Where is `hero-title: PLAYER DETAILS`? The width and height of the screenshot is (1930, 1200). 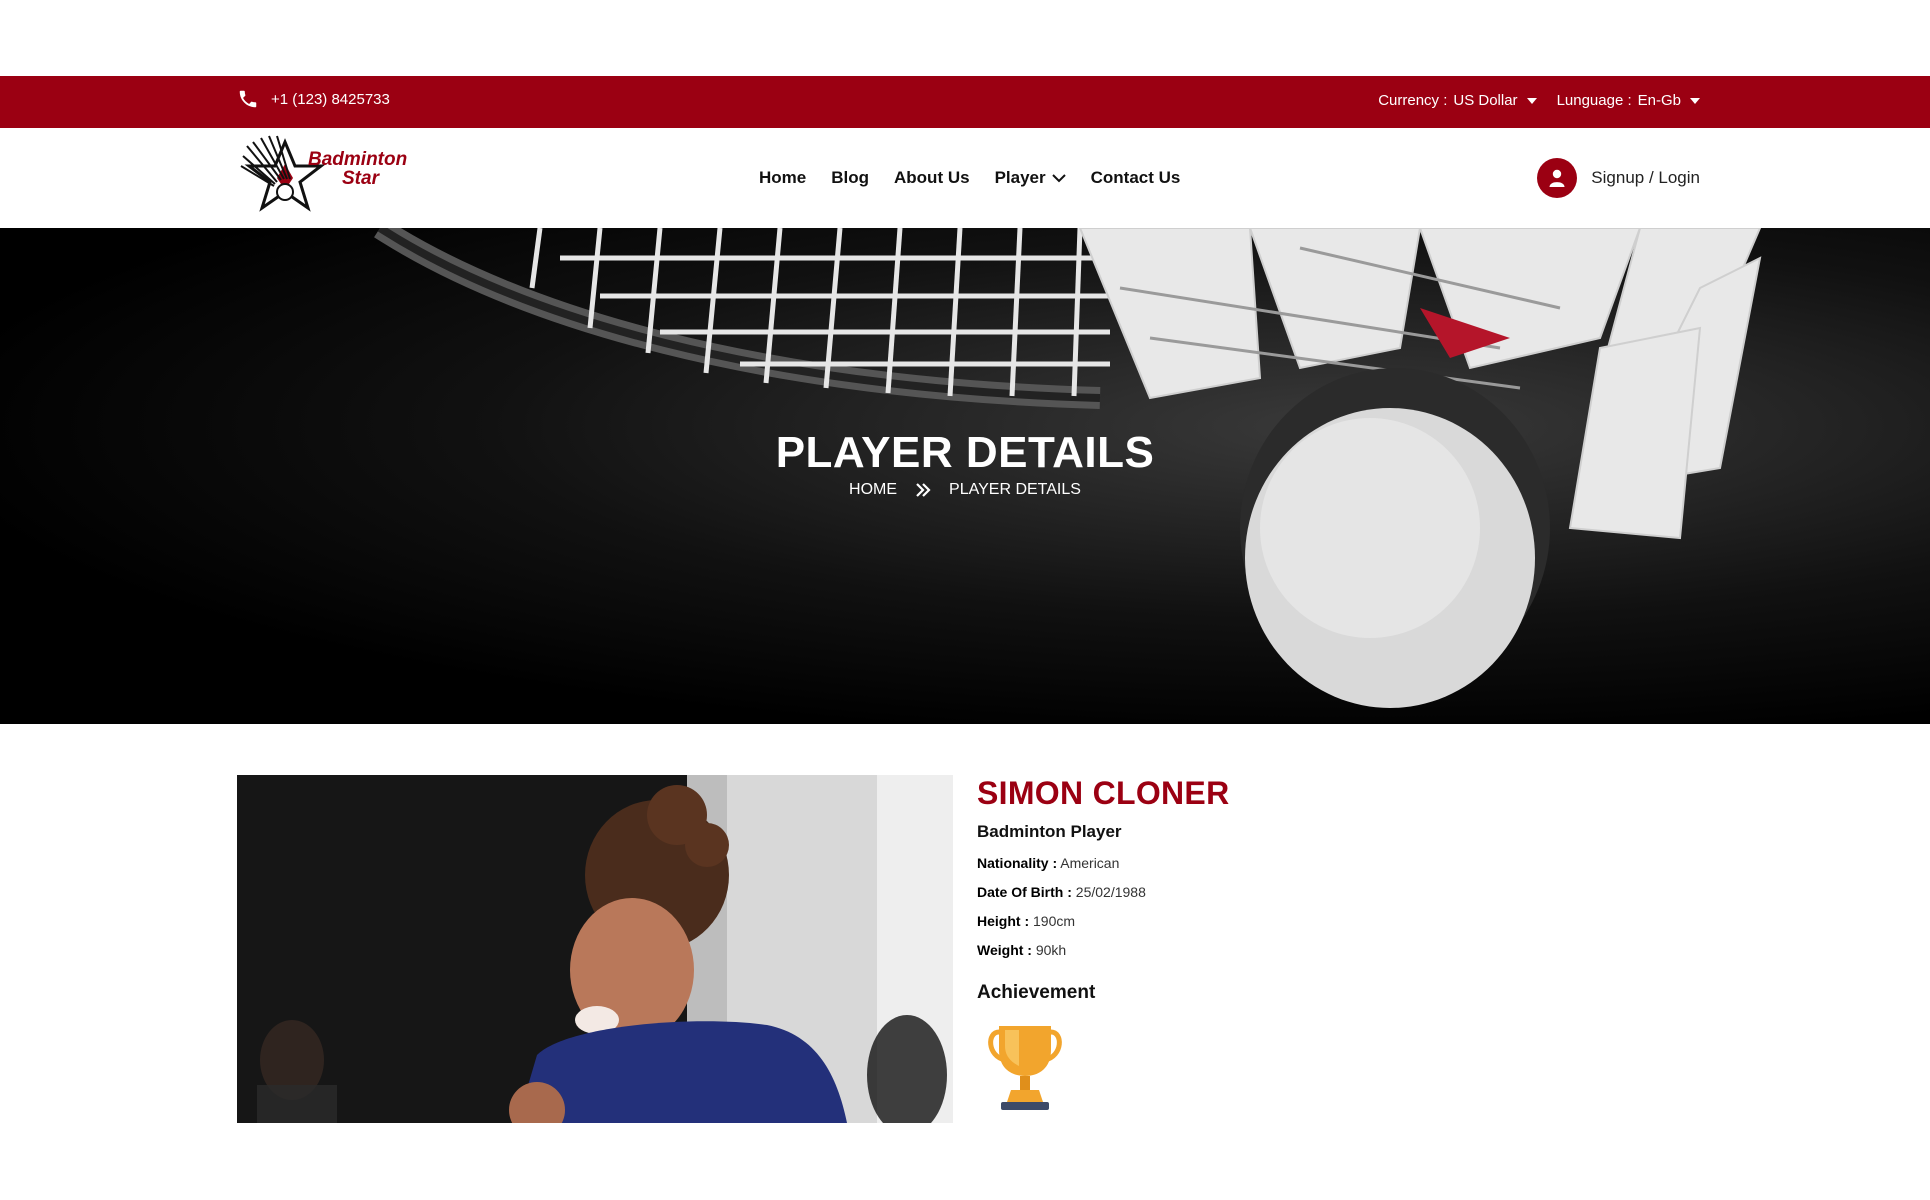
hero-title: PLAYER DETAILS is located at coordinates (965, 452).